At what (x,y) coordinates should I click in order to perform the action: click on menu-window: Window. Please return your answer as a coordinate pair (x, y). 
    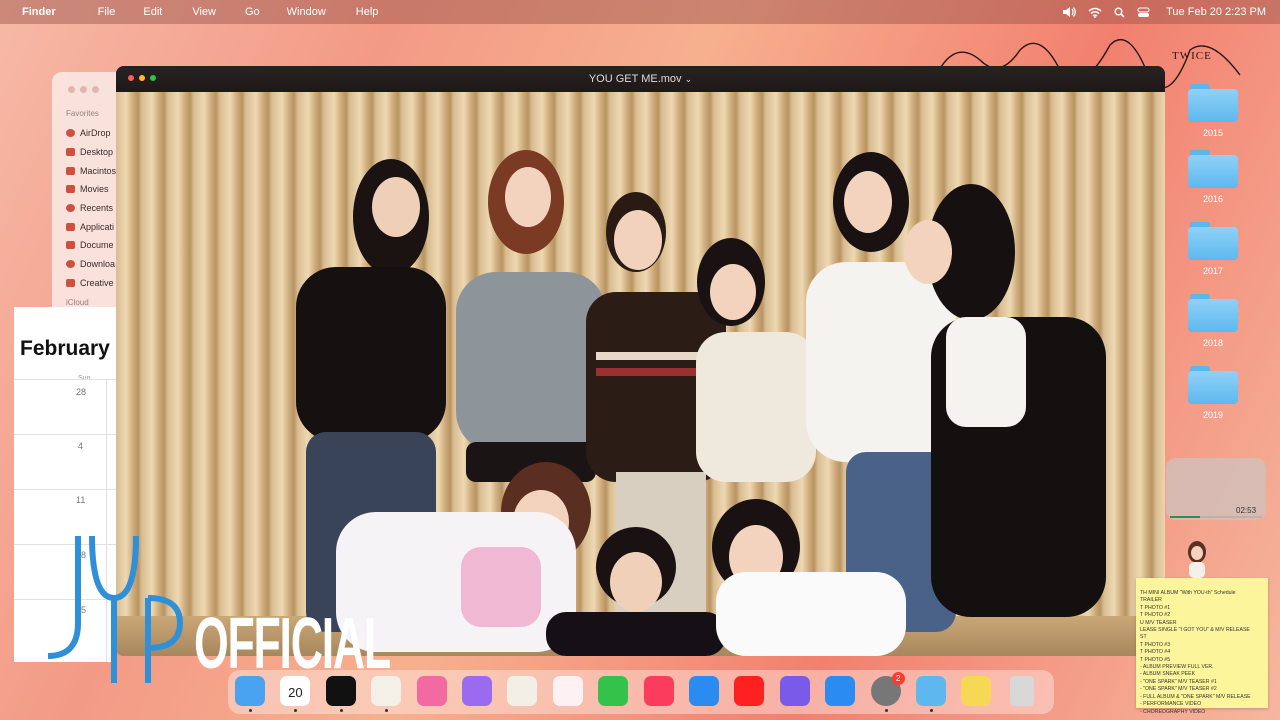
    Looking at the image, I should click on (306, 12).